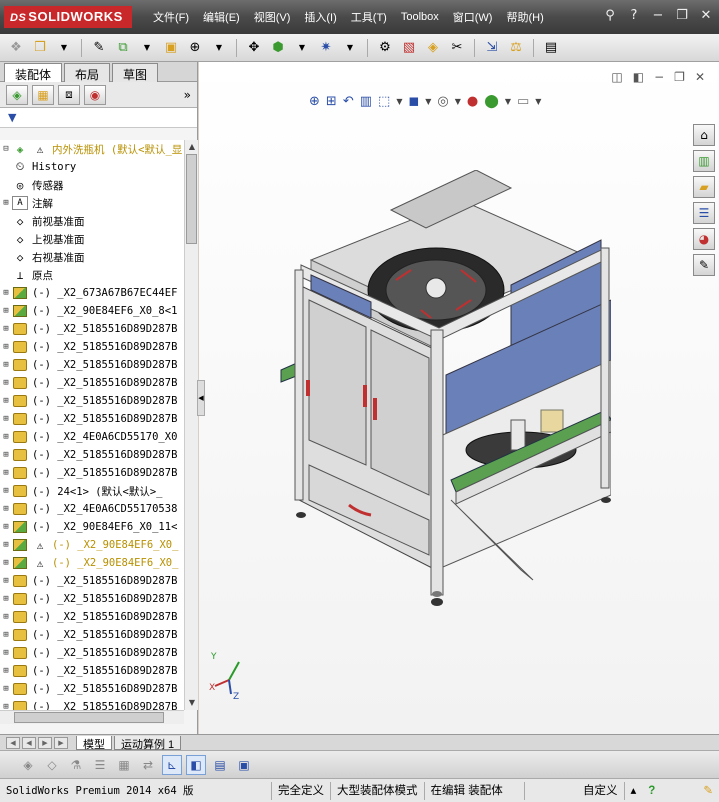  What do you see at coordinates (92, 545) in the screenshot?
I see `tree-item: ⊞ ⚠ (-) _X2_90E84EF6_X0_` at bounding box center [92, 545].